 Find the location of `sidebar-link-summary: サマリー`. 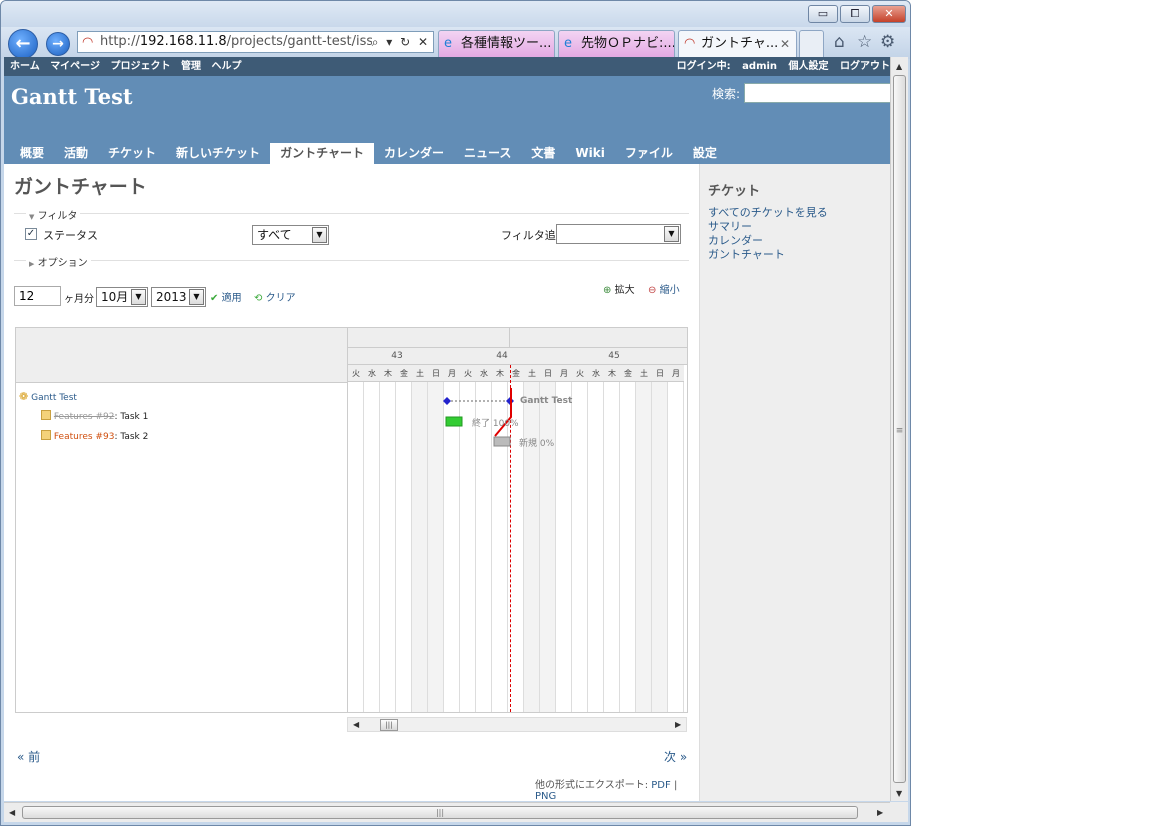

sidebar-link-summary: サマリー is located at coordinates (768, 227).